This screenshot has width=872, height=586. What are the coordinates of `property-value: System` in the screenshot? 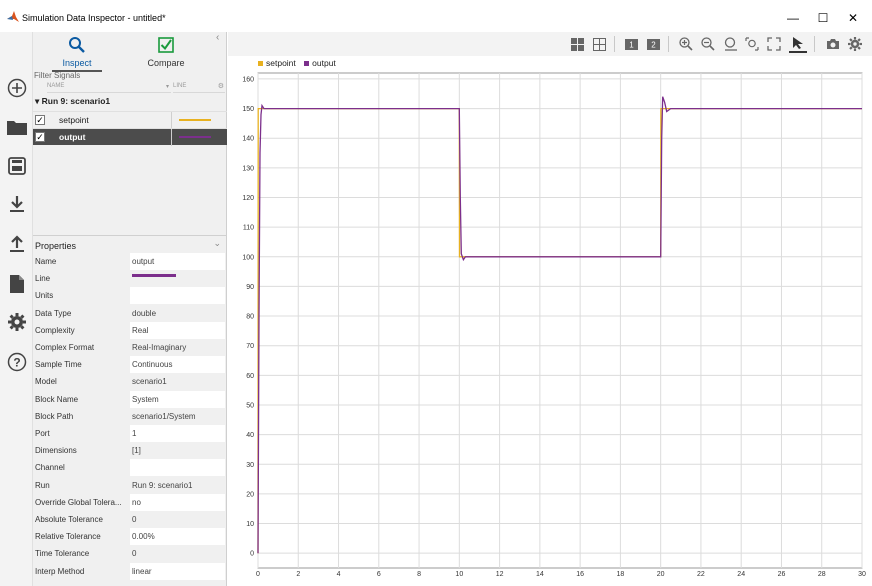 It's located at (177, 399).